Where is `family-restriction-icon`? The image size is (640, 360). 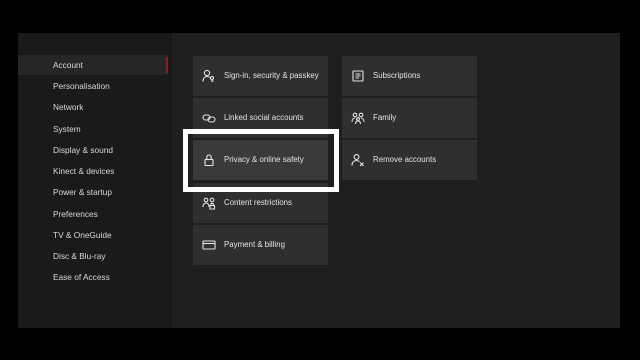 family-restriction-icon is located at coordinates (209, 203).